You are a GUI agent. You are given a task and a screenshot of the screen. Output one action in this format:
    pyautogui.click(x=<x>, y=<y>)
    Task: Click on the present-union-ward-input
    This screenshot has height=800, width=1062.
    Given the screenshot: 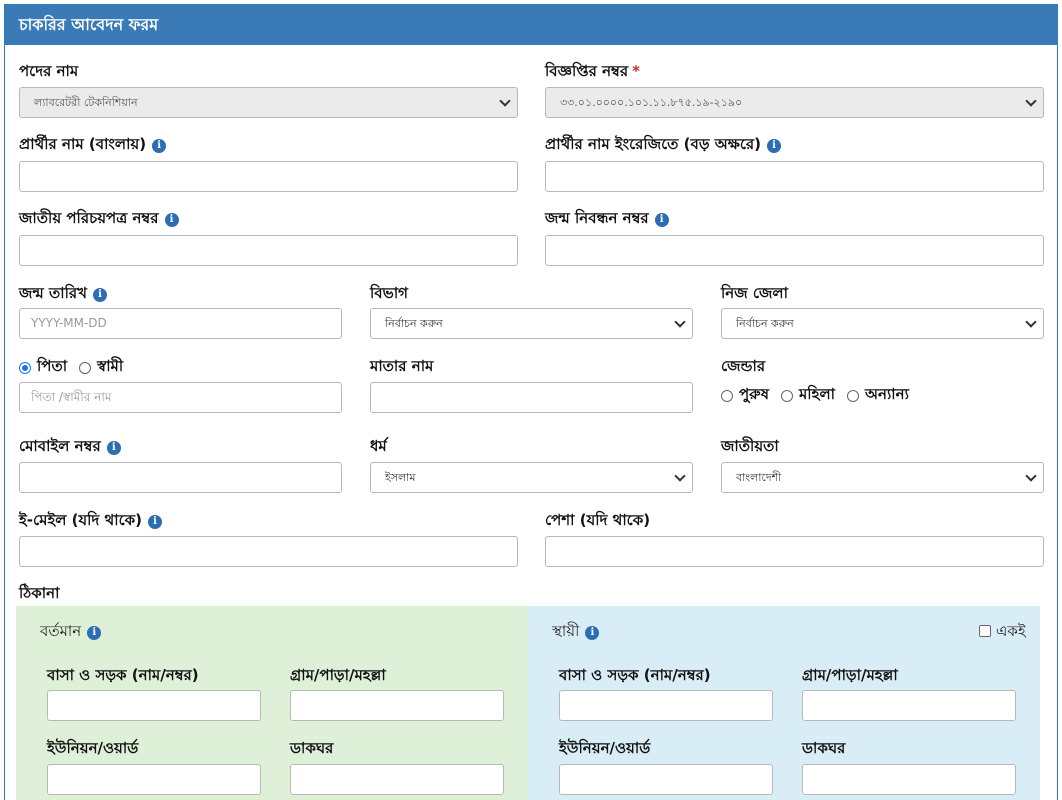 What is the action you would take?
    pyautogui.click(x=154, y=779)
    